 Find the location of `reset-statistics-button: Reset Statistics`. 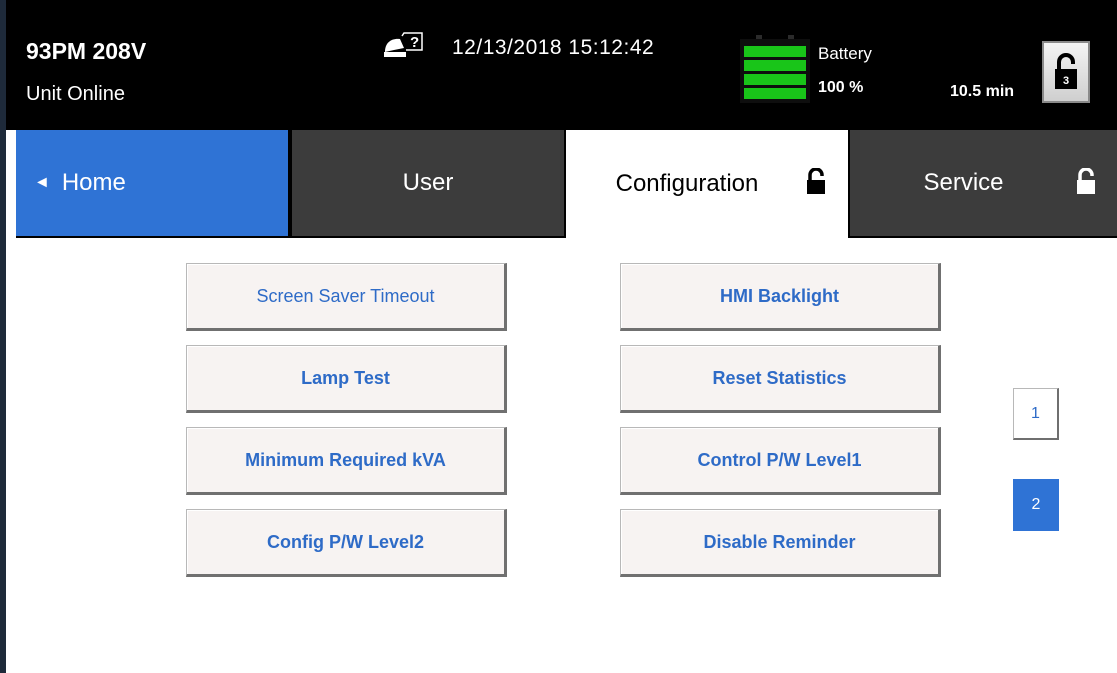

reset-statistics-button: Reset Statistics is located at coordinates (780, 379).